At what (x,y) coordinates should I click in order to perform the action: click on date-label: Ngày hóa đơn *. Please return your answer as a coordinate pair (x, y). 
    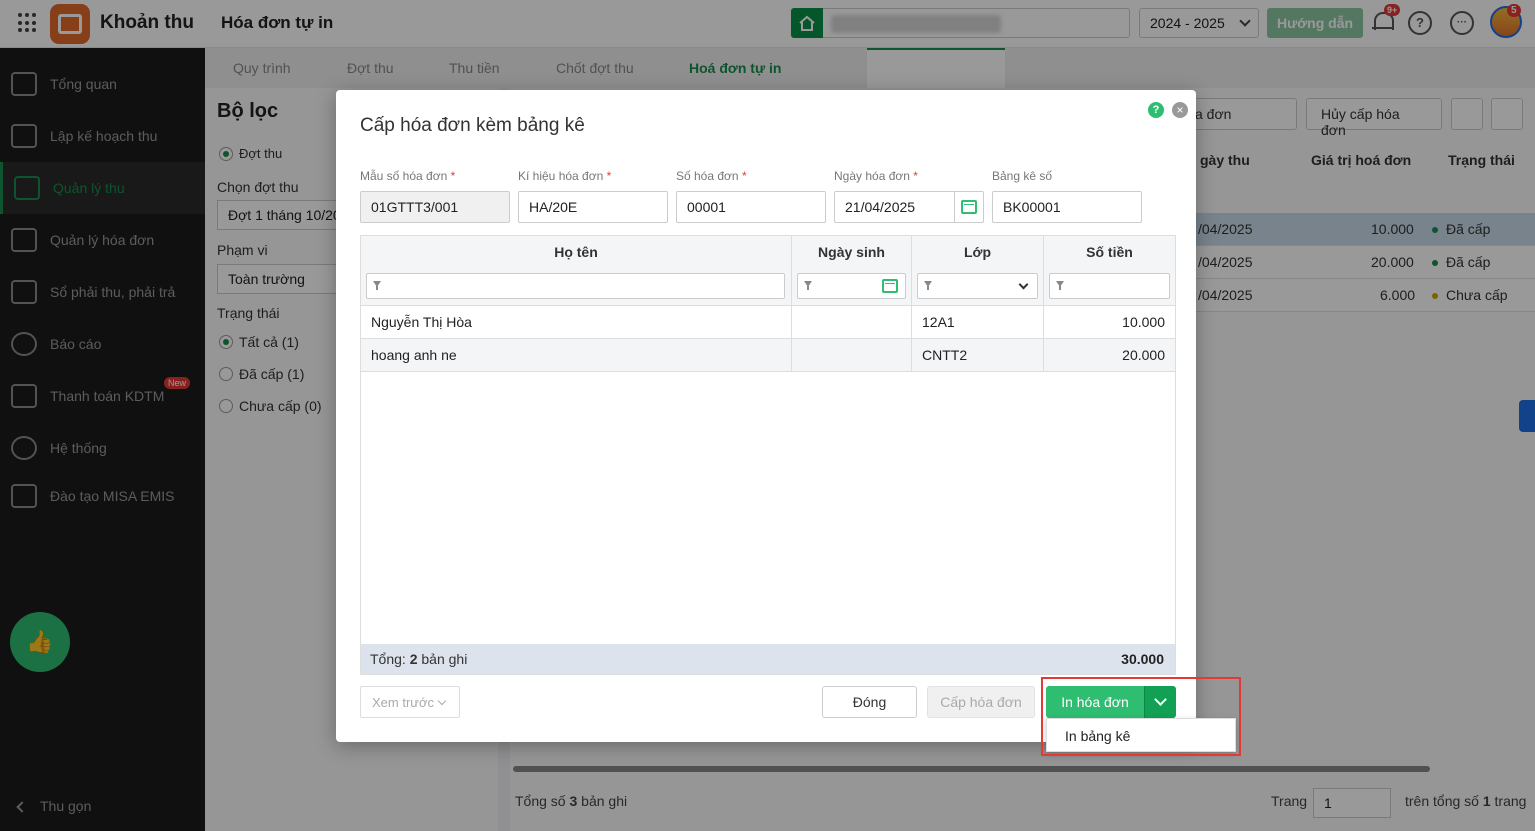
    Looking at the image, I should click on (876, 176).